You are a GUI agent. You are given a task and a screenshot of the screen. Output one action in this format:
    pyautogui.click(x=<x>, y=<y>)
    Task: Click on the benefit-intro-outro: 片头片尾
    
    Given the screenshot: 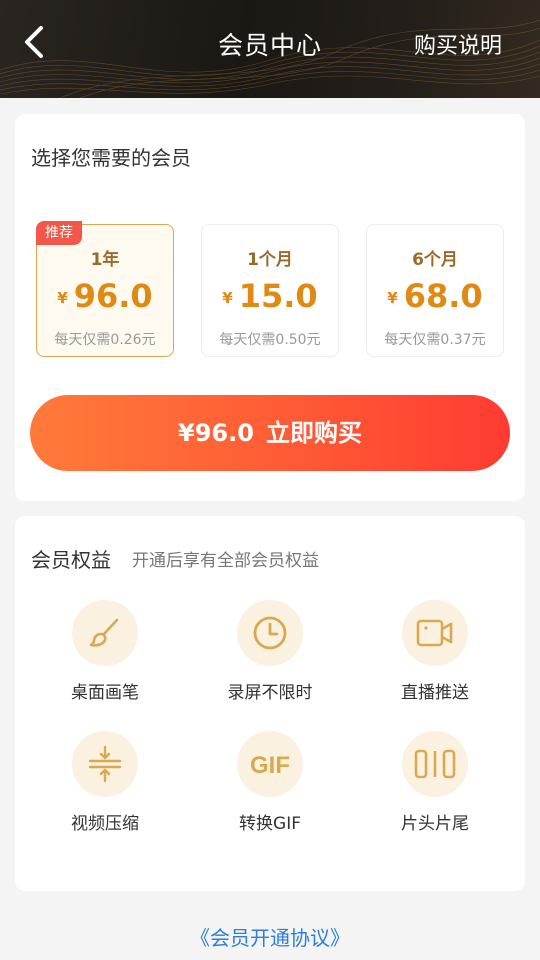 What is the action you would take?
    pyautogui.click(x=435, y=782)
    